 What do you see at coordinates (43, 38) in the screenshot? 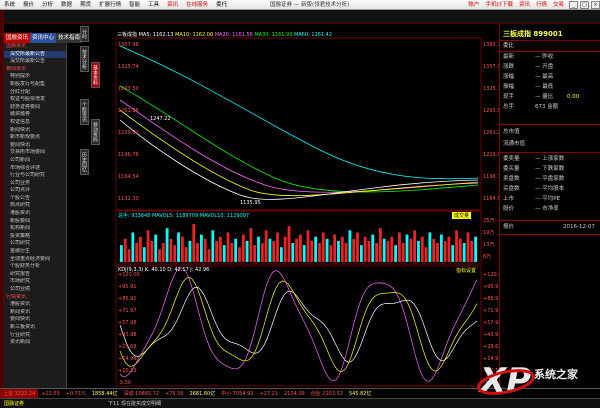
I see `tab-news-center: 资讯中心` at bounding box center [43, 38].